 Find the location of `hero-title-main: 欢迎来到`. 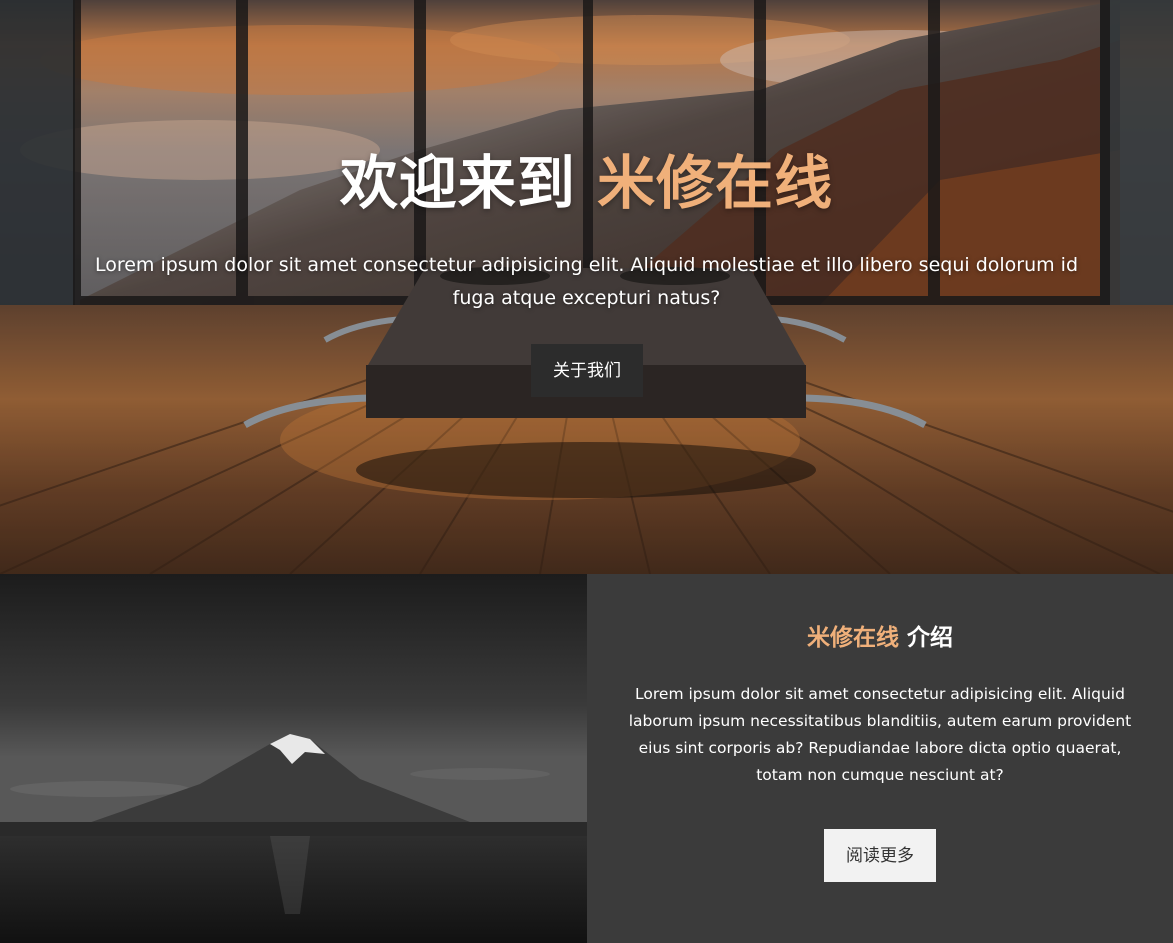

hero-title-main: 欢迎来到 is located at coordinates (468, 183).